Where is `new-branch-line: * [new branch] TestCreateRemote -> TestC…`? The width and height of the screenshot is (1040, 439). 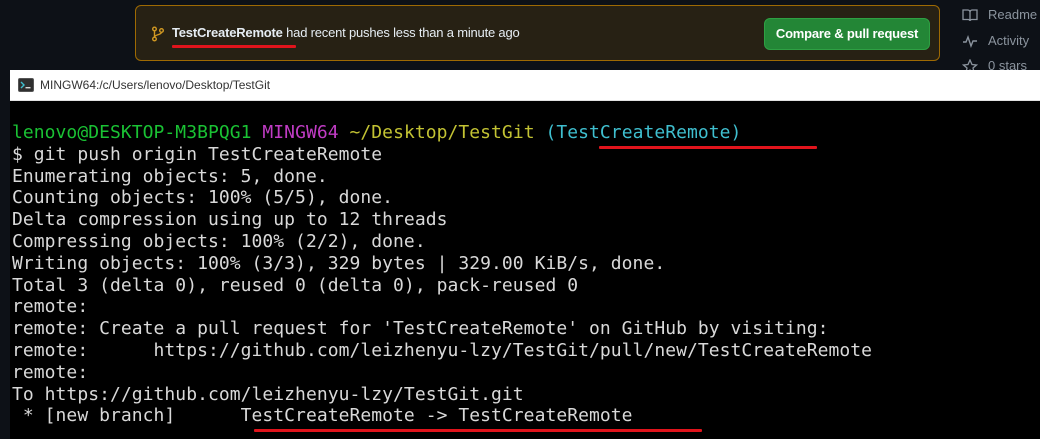 new-branch-line: * [new branch] TestCreateRemote -> TestC… is located at coordinates (525, 416).